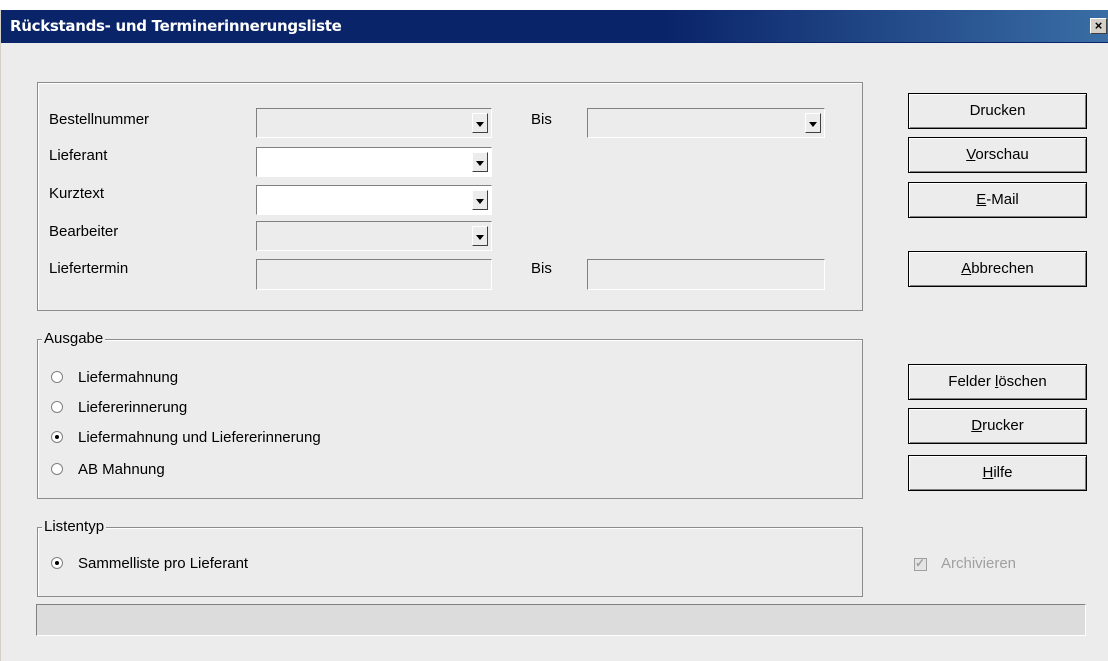 This screenshot has height=661, width=1108. What do you see at coordinates (920, 563) in the screenshot?
I see `archivieren-checkbox` at bounding box center [920, 563].